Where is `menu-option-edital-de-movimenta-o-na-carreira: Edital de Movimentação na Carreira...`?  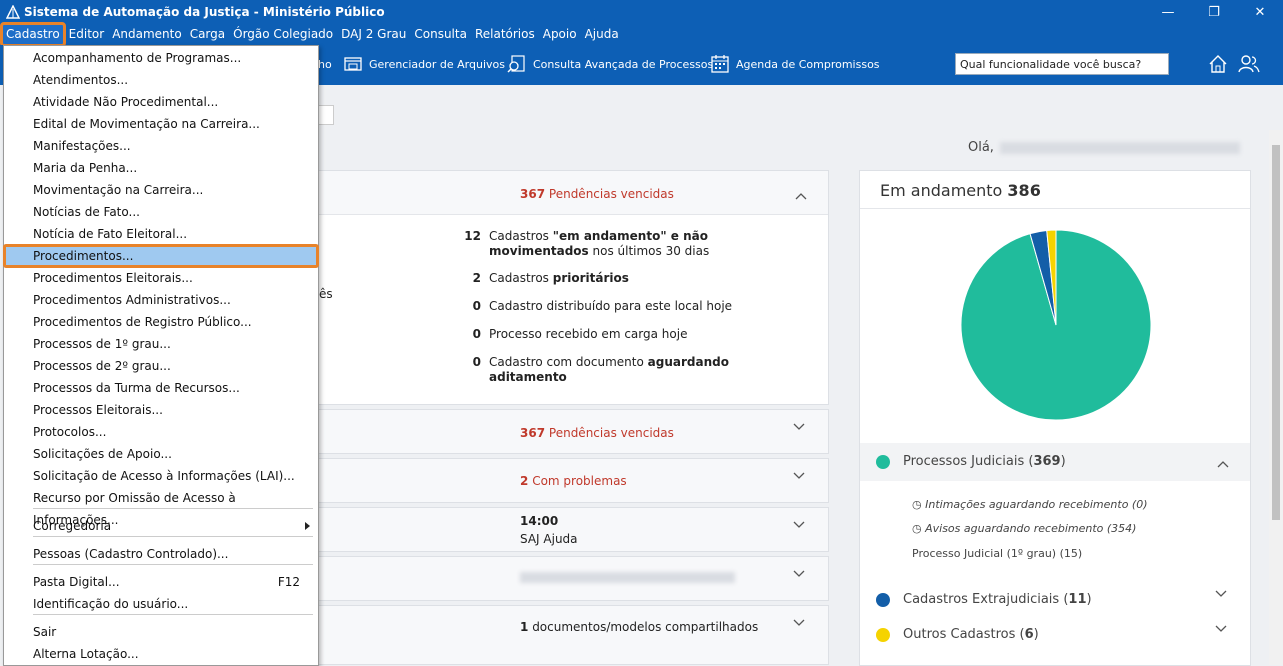
menu-option-edital-de-movimenta-o-na-carreira: Edital de Movimentação na Carreira... is located at coordinates (161, 124).